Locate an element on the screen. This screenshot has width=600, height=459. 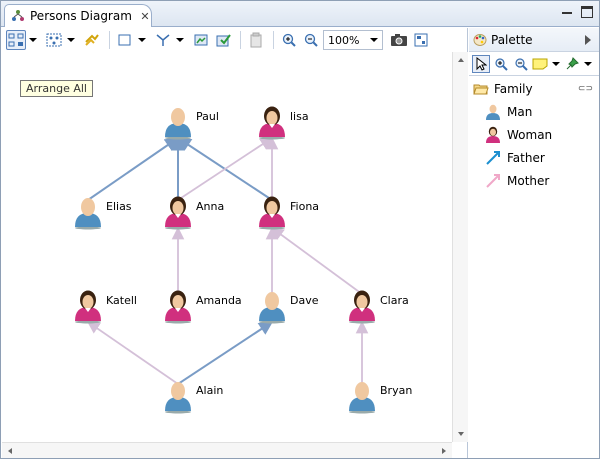
zoom-out-icon is located at coordinates (311, 40).